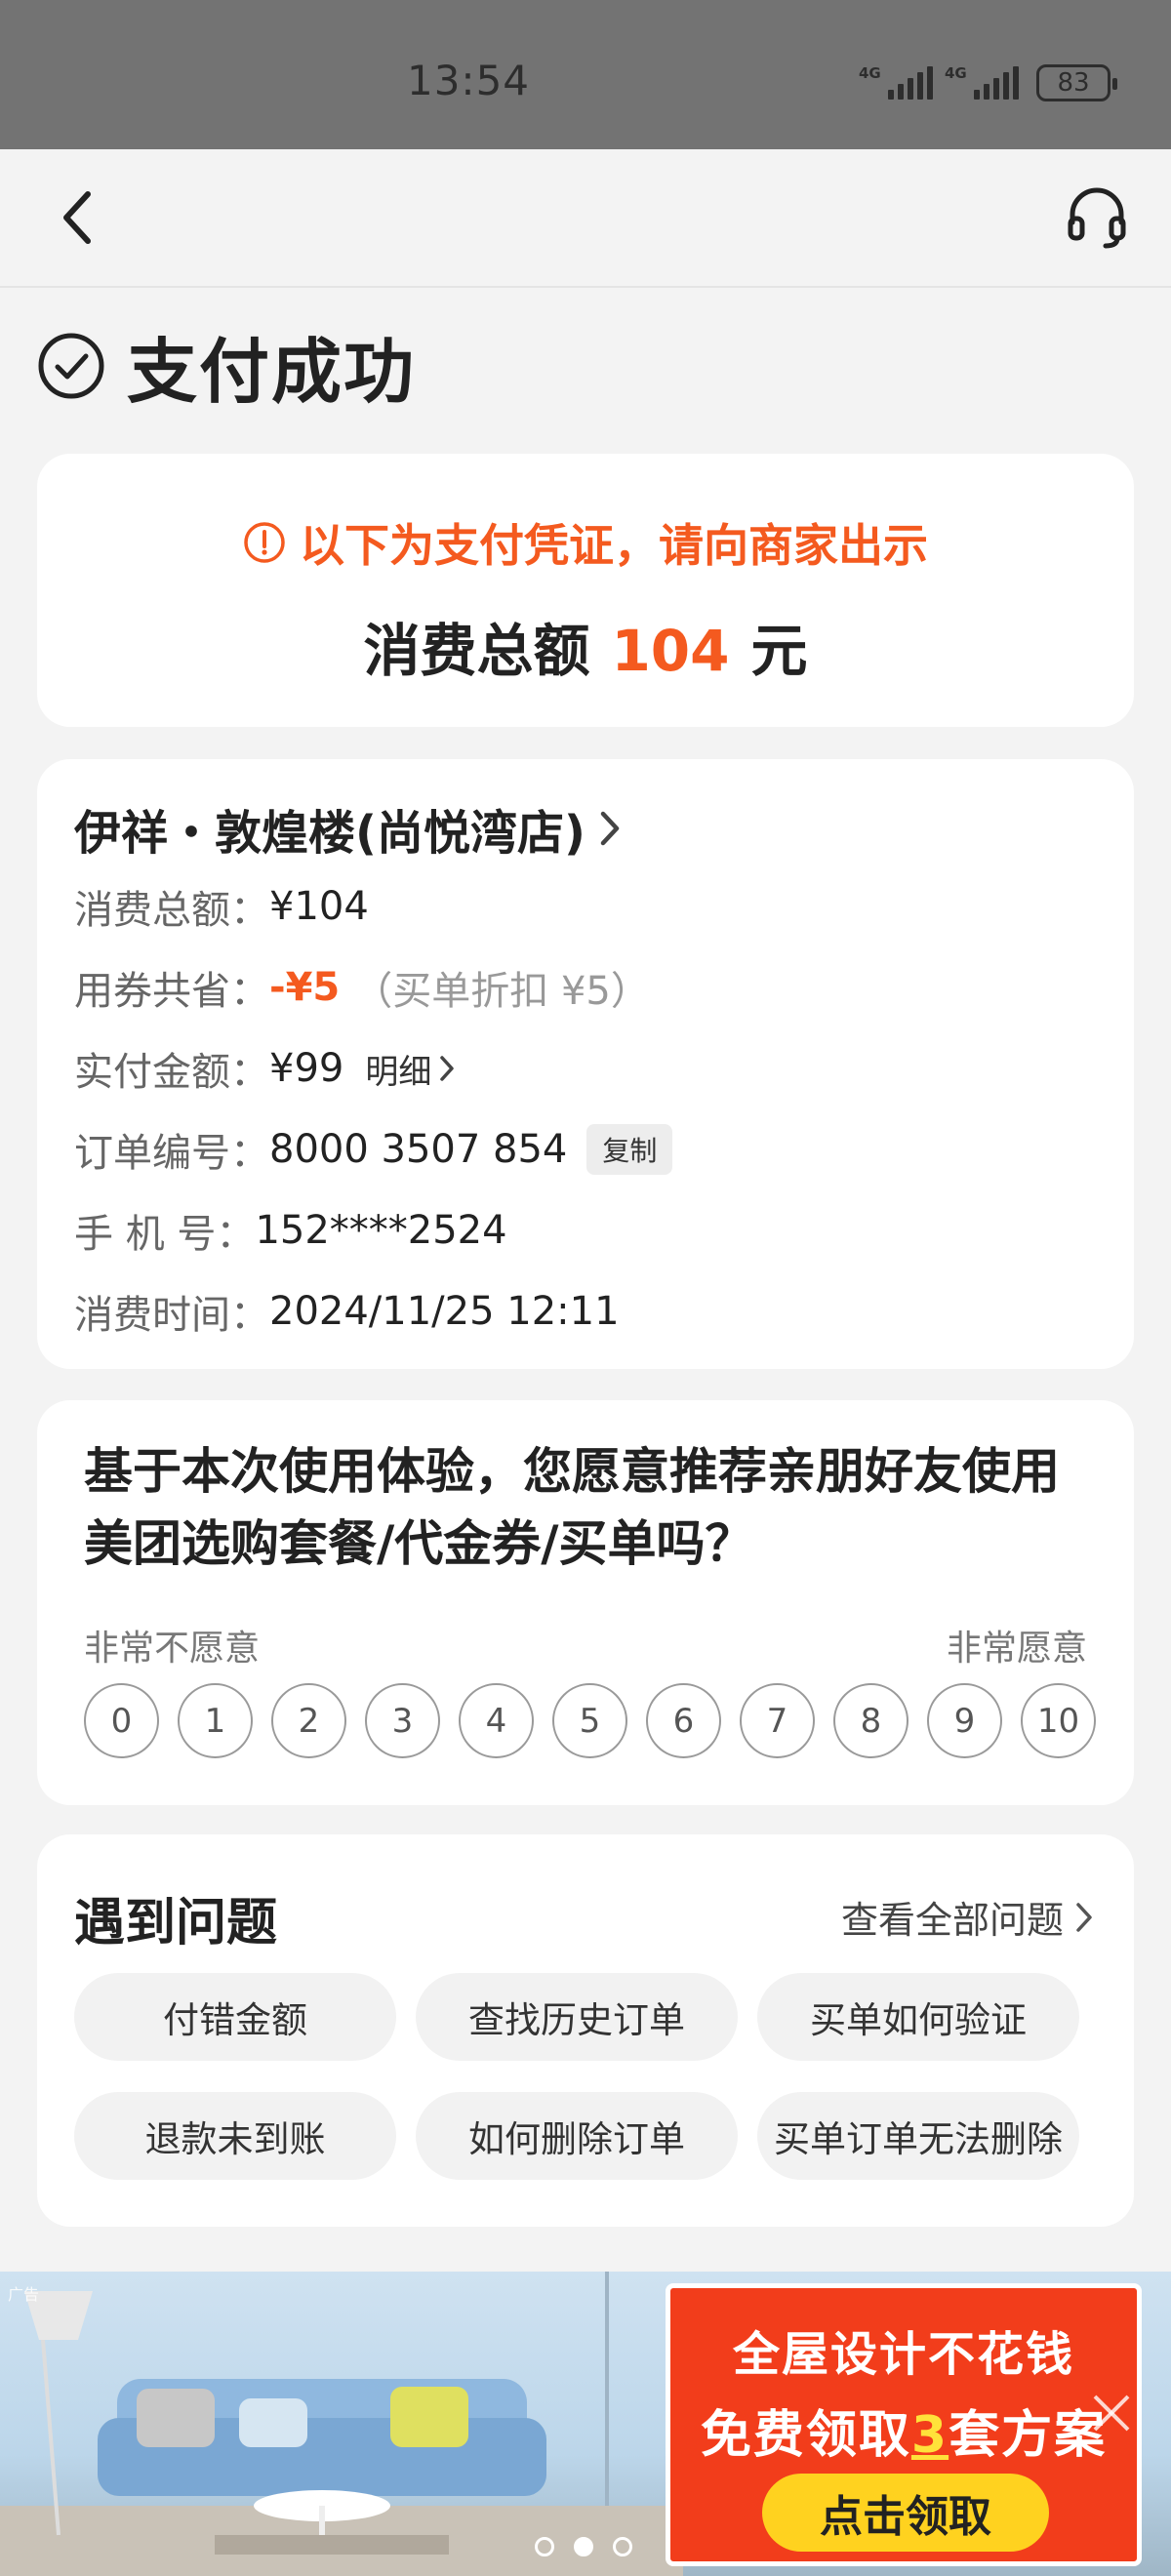 The image size is (1171, 2576). What do you see at coordinates (476, 651) in the screenshot?
I see `voucher-total-label: 消费总额` at bounding box center [476, 651].